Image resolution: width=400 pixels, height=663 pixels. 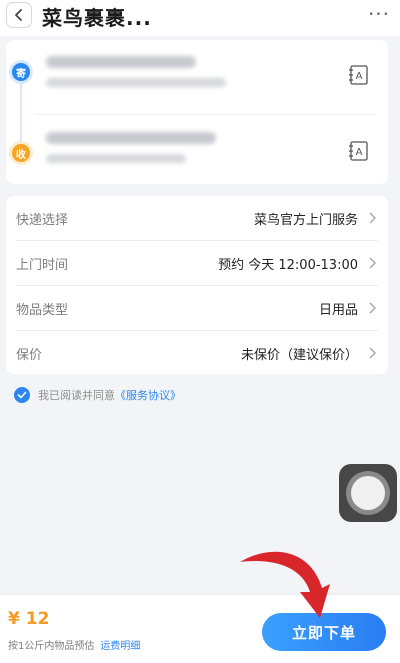 I want to click on agreement-checkbox, so click(x=22, y=395).